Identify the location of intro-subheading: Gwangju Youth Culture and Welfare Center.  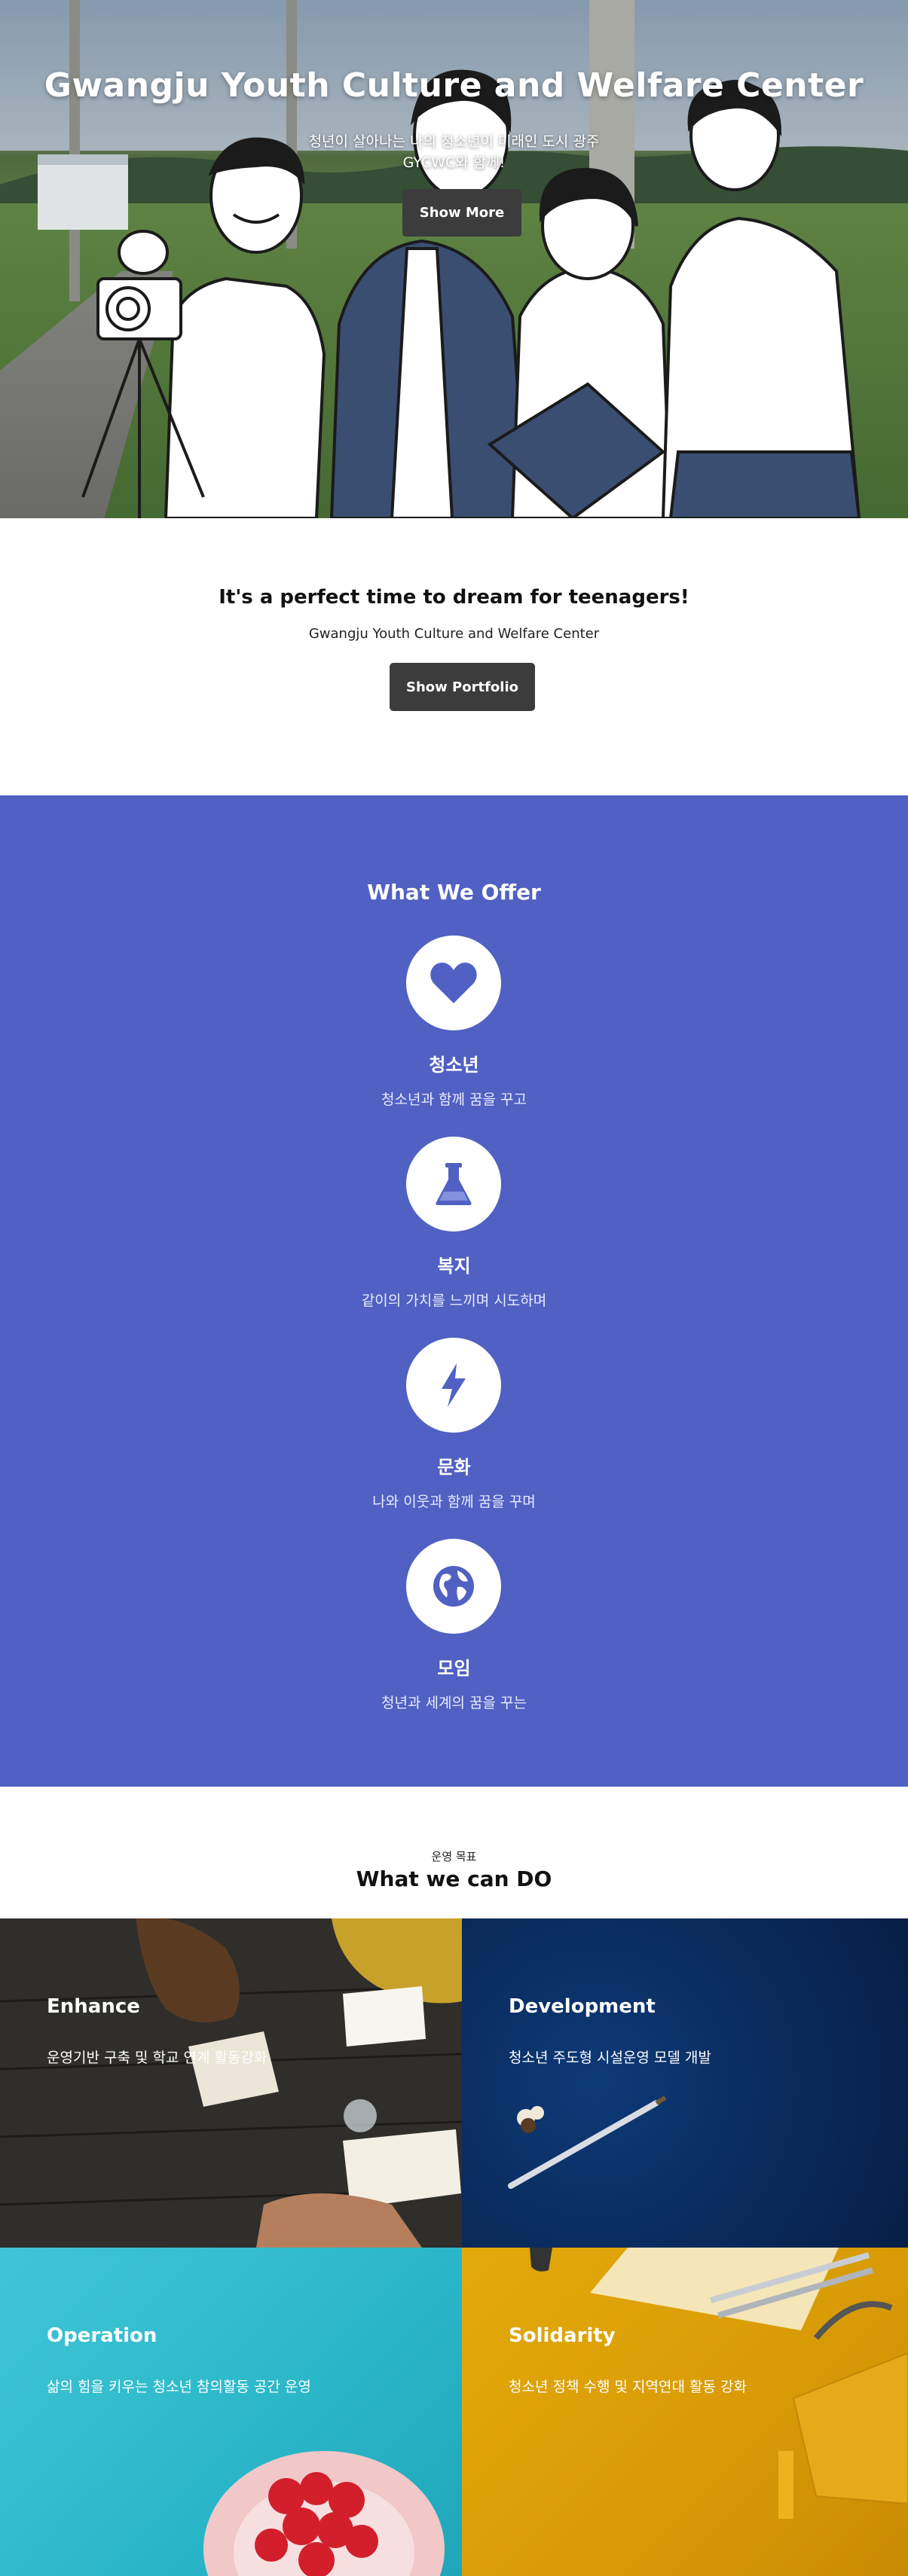
(454, 634).